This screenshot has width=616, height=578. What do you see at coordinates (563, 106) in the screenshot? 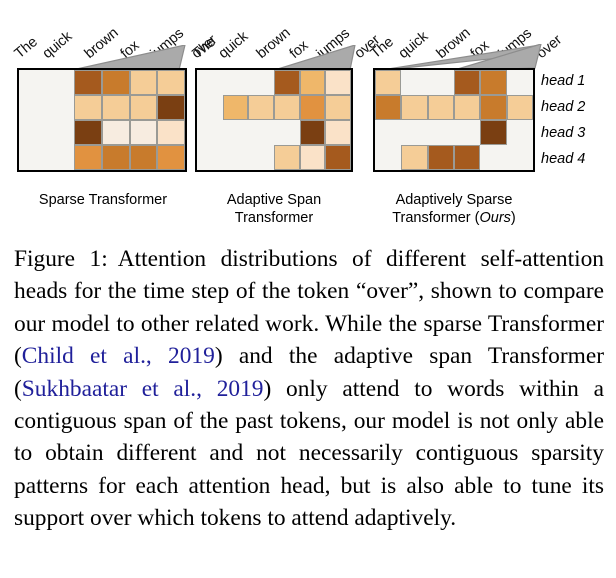
I see `head-label: head 2` at bounding box center [563, 106].